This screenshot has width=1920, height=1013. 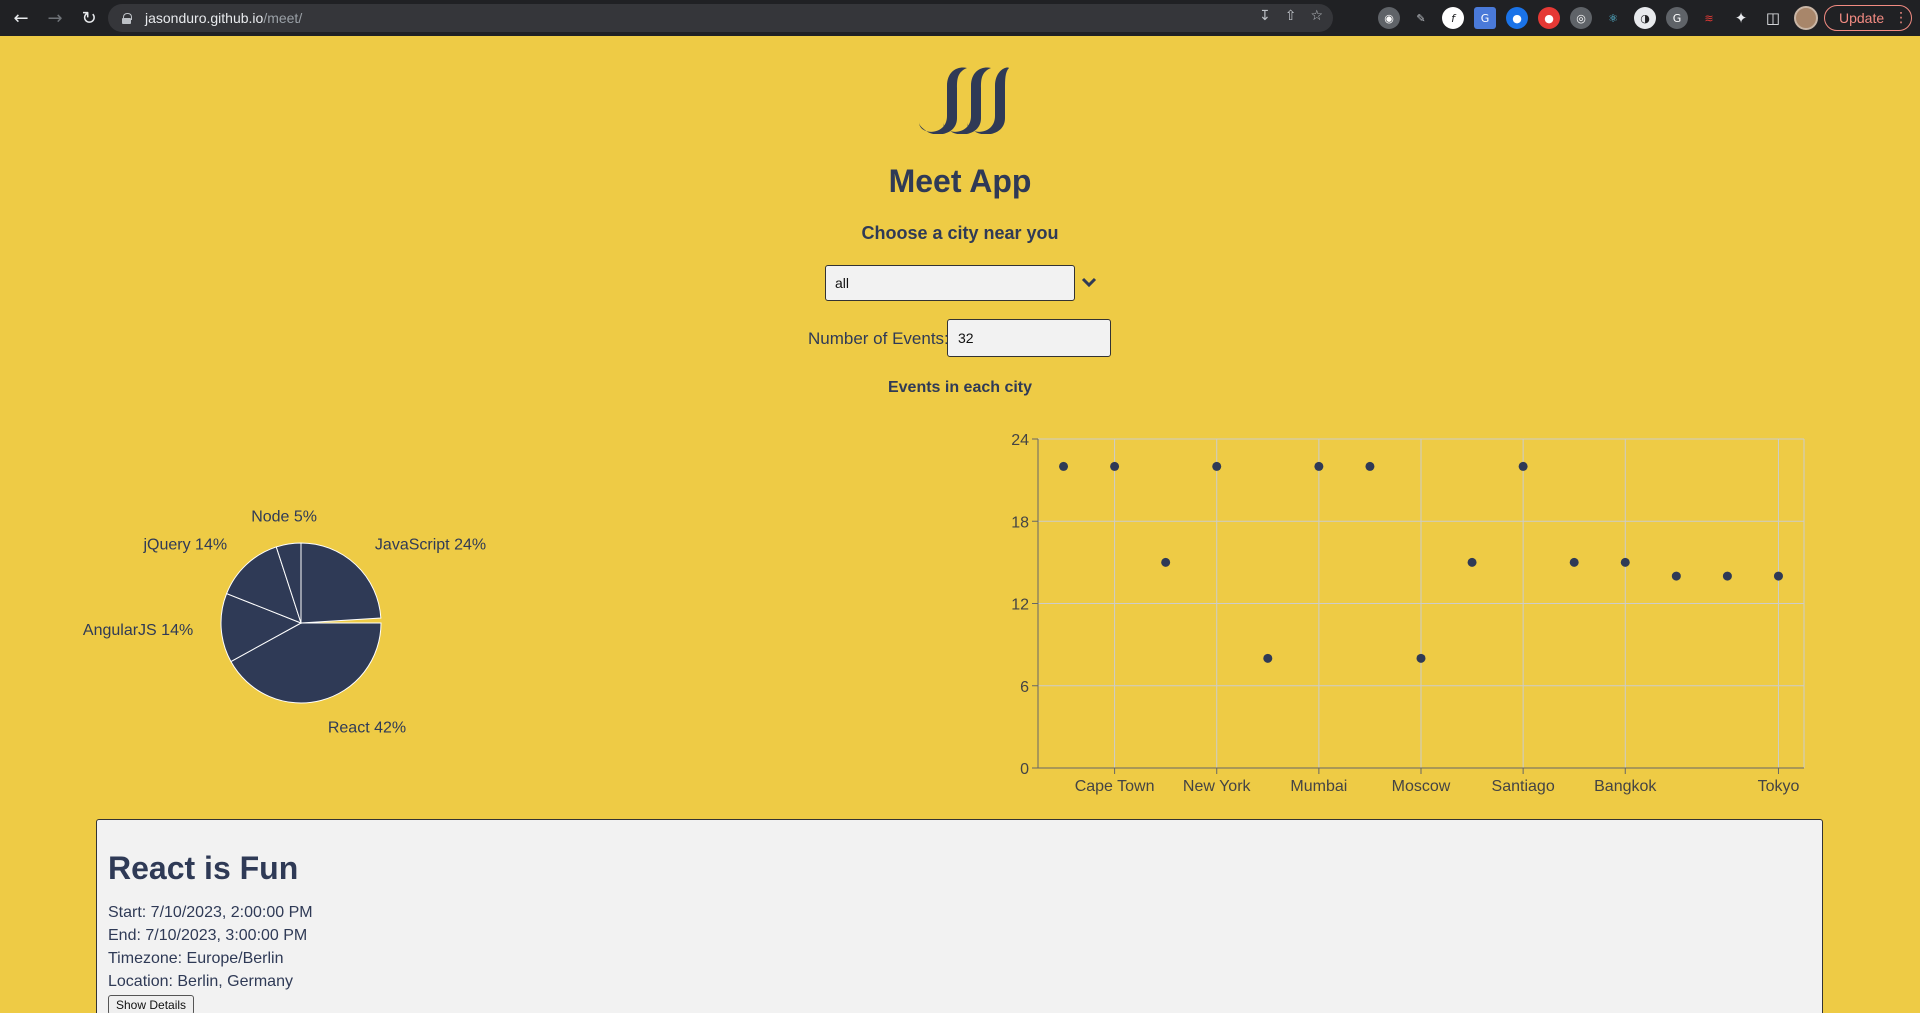 I want to click on pie-label-react: React 42%, so click(x=367, y=728).